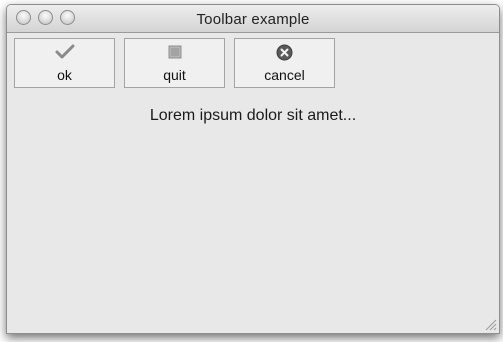  I want to click on cancel-circle-icon, so click(284, 52).